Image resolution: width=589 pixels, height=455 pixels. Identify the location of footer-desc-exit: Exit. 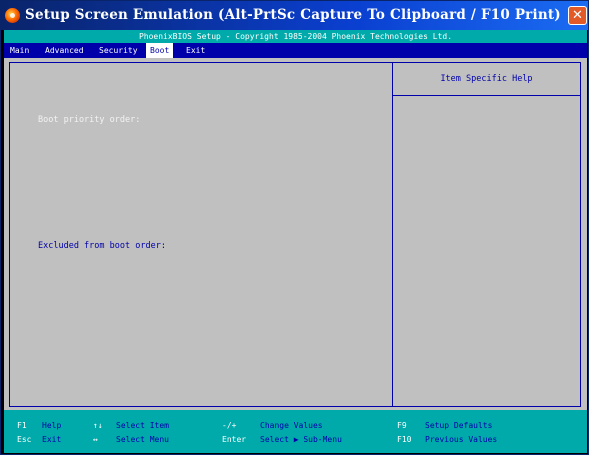
(52, 439).